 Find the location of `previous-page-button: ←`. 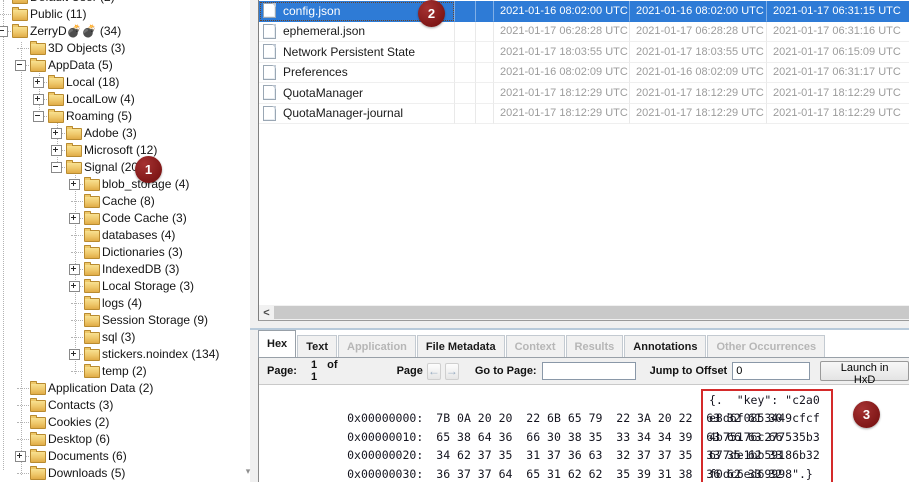

previous-page-button: ← is located at coordinates (433, 371).